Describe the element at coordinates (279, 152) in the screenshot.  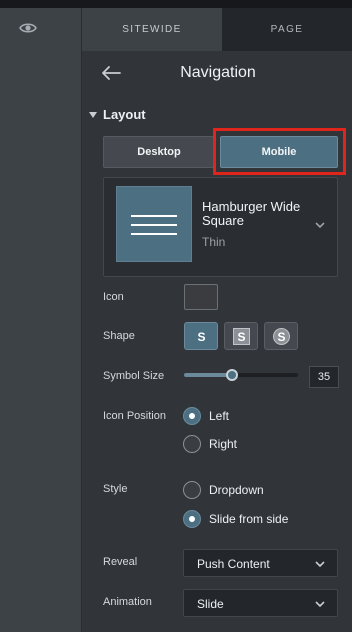
I see `mobile-toggle-button: Mobile` at that location.